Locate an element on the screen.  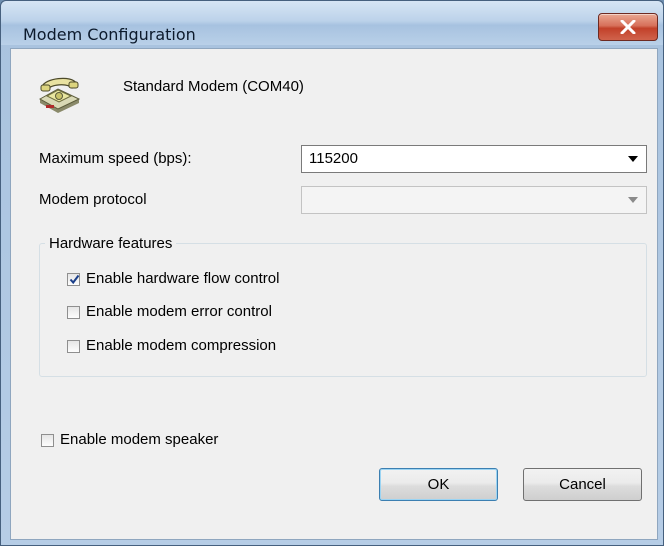
device-name: Standard Modem (COM40) is located at coordinates (213, 86).